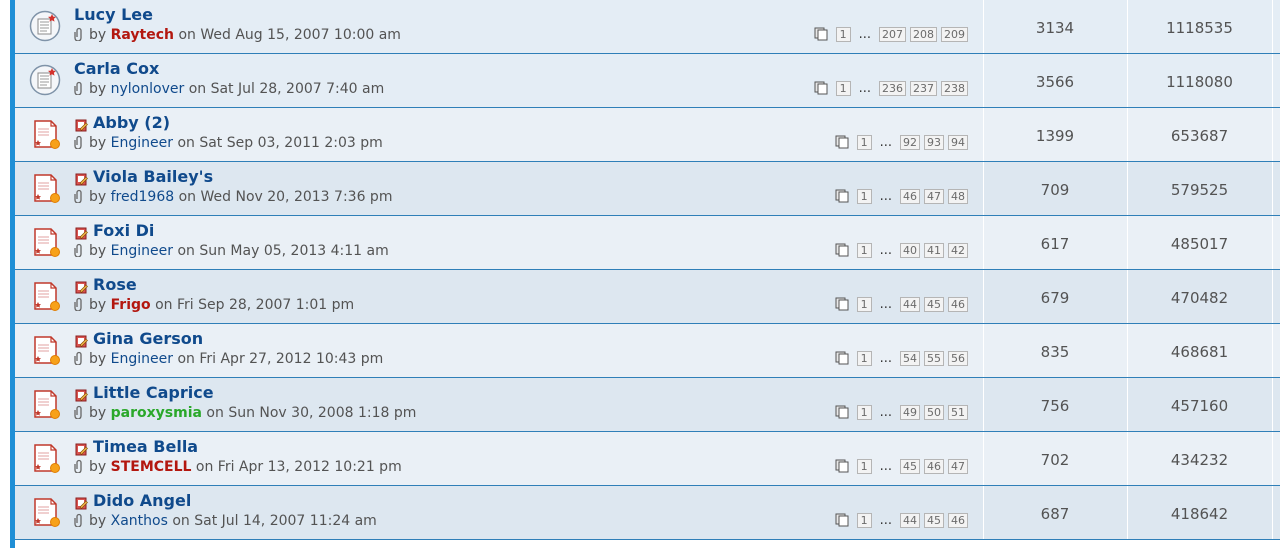 The image size is (1280, 548). I want to click on page-link: 49, so click(910, 412).